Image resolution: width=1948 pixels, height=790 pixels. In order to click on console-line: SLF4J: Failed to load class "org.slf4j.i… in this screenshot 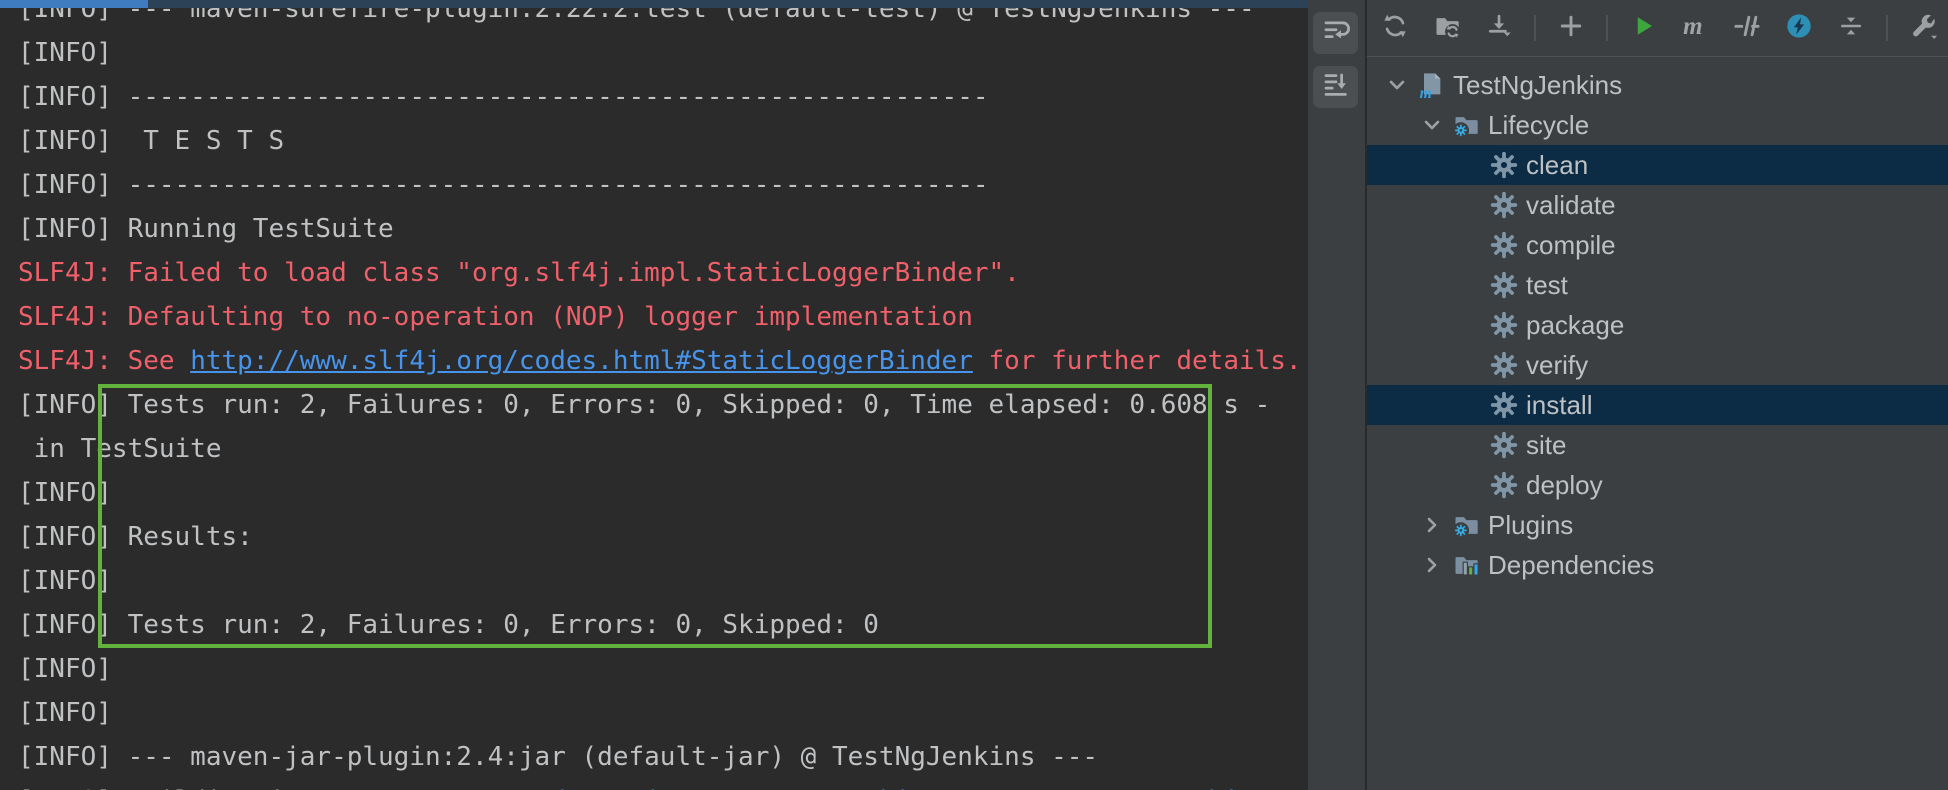, I will do `click(663, 273)`.